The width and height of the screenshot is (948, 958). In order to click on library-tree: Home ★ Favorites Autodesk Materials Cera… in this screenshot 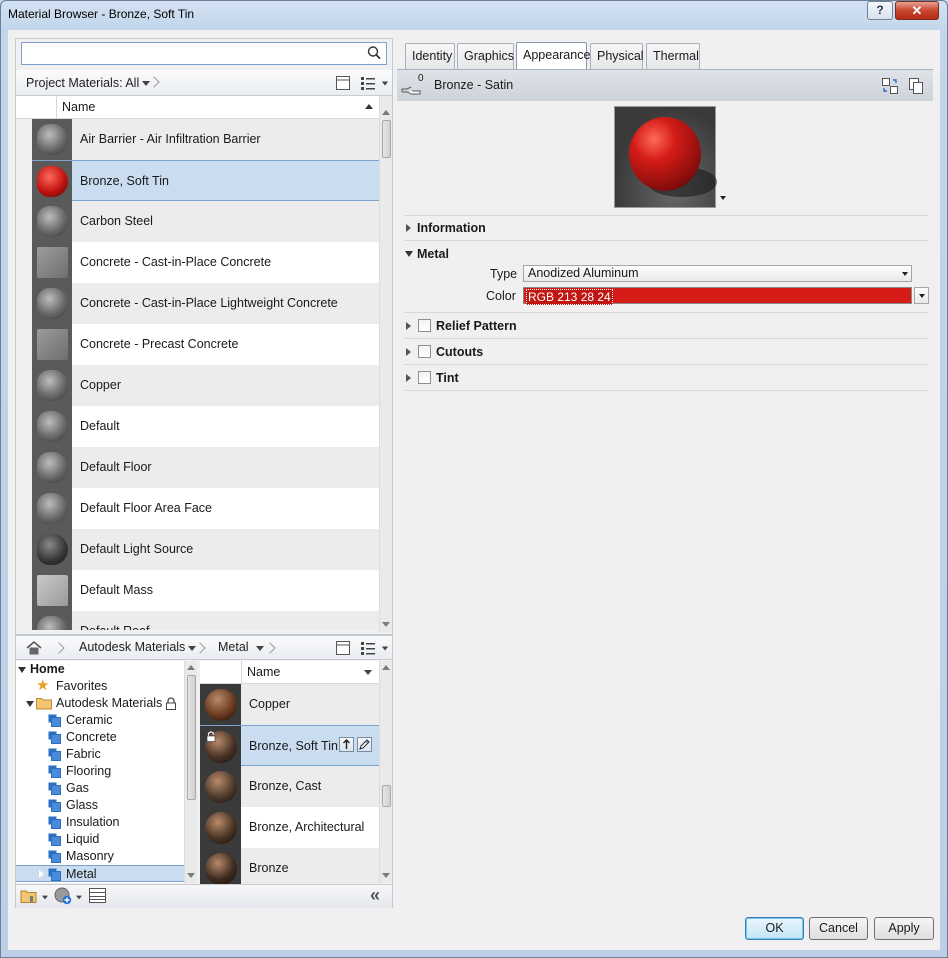, I will do `click(100, 772)`.